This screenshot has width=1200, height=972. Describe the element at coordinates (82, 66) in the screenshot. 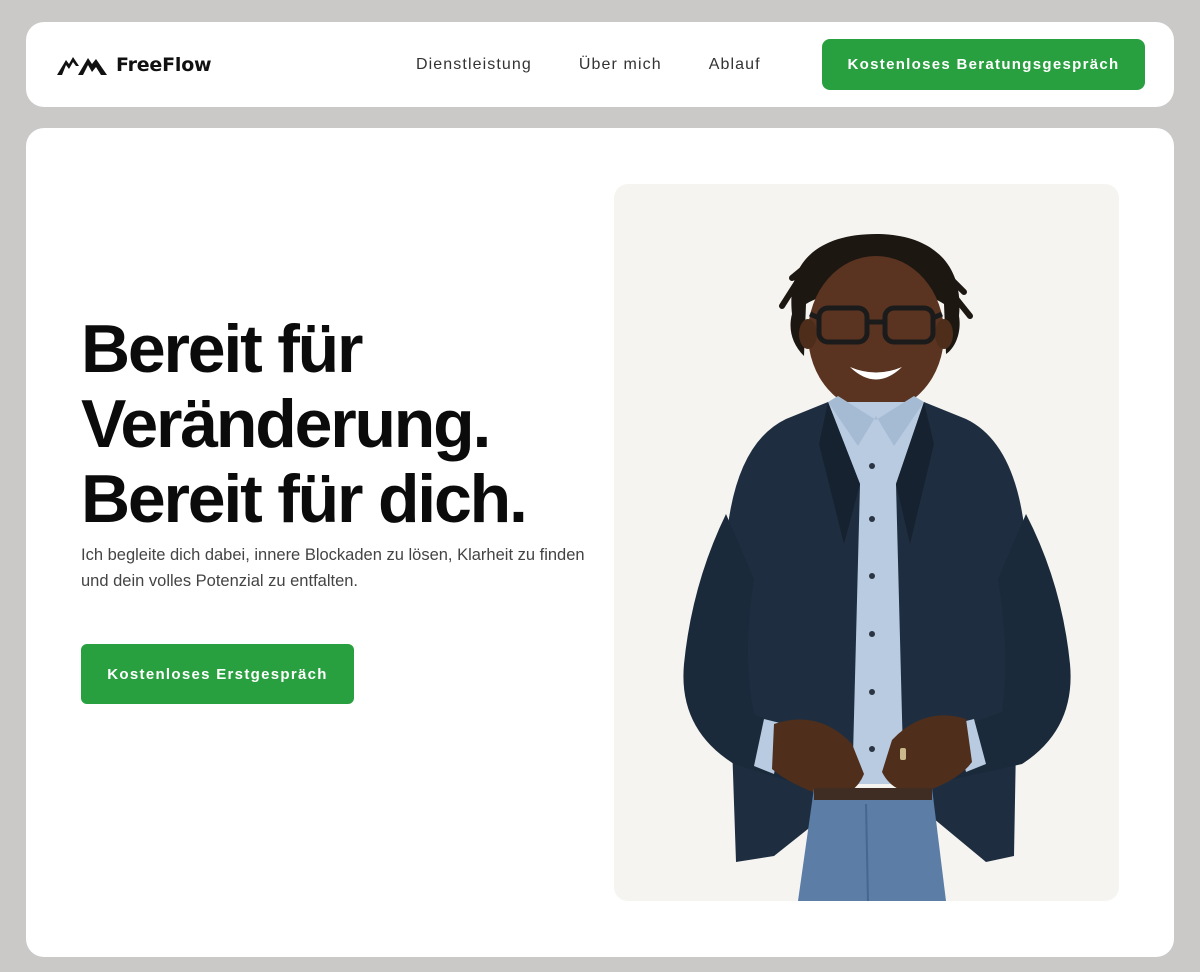

I see `mountains-icon` at that location.